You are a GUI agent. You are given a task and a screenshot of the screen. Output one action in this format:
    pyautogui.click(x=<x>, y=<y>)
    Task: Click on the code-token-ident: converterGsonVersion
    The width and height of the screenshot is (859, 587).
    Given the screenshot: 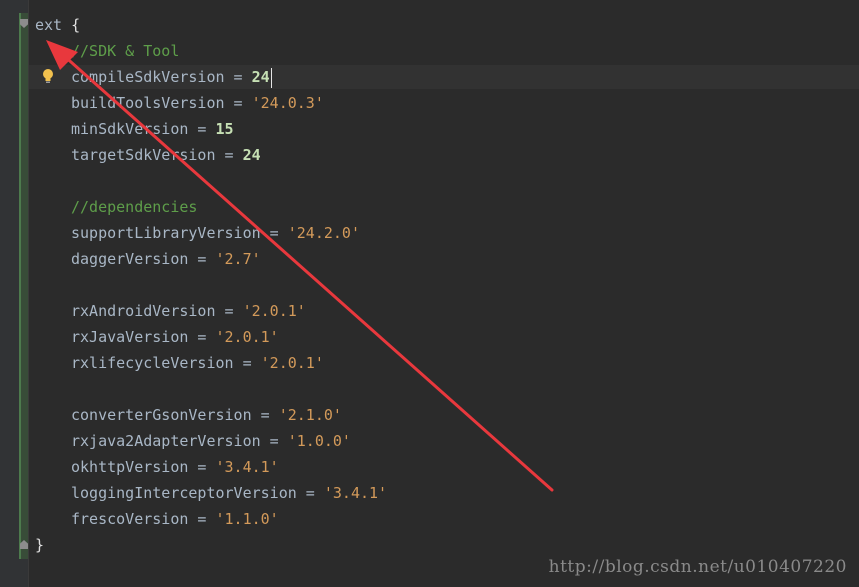 What is the action you would take?
    pyautogui.click(x=161, y=415)
    